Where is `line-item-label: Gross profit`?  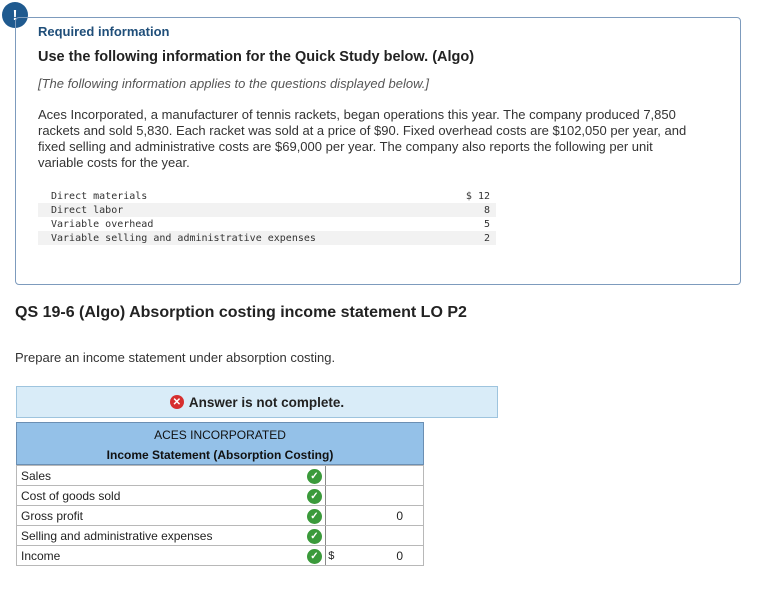
line-item-label: Gross profit is located at coordinates (159, 515).